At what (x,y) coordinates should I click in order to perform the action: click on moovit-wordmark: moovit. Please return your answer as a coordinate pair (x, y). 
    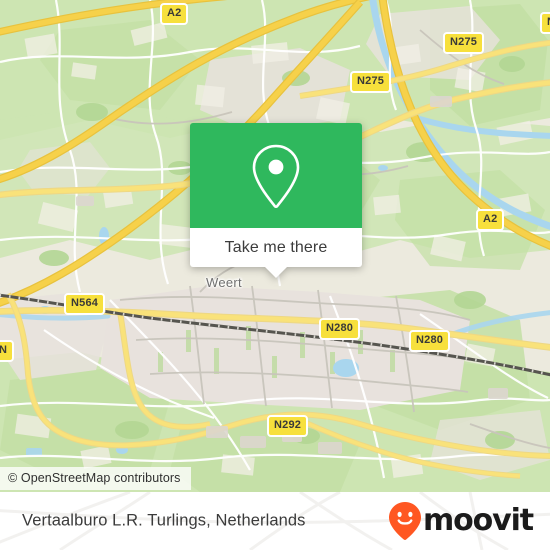
    Looking at the image, I should click on (478, 520).